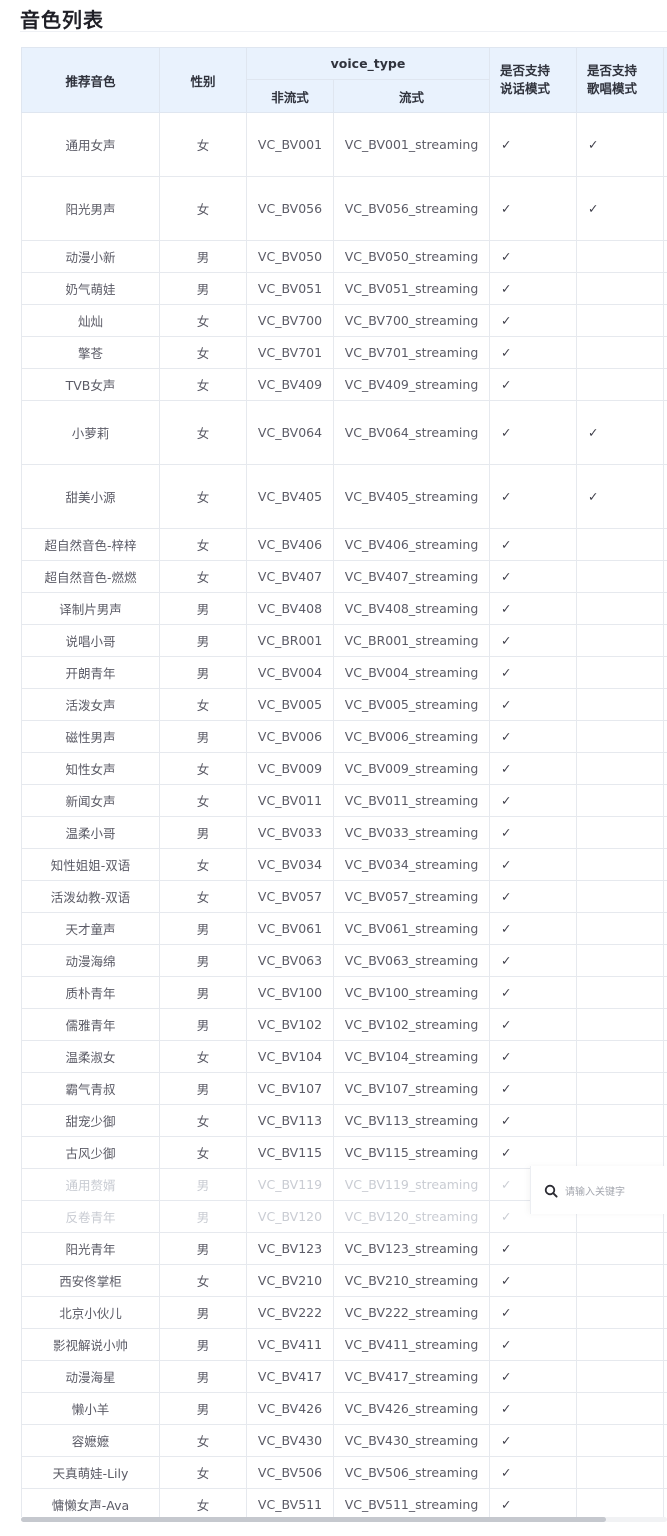 The image size is (667, 1536). I want to click on search-icon, so click(551, 1190).